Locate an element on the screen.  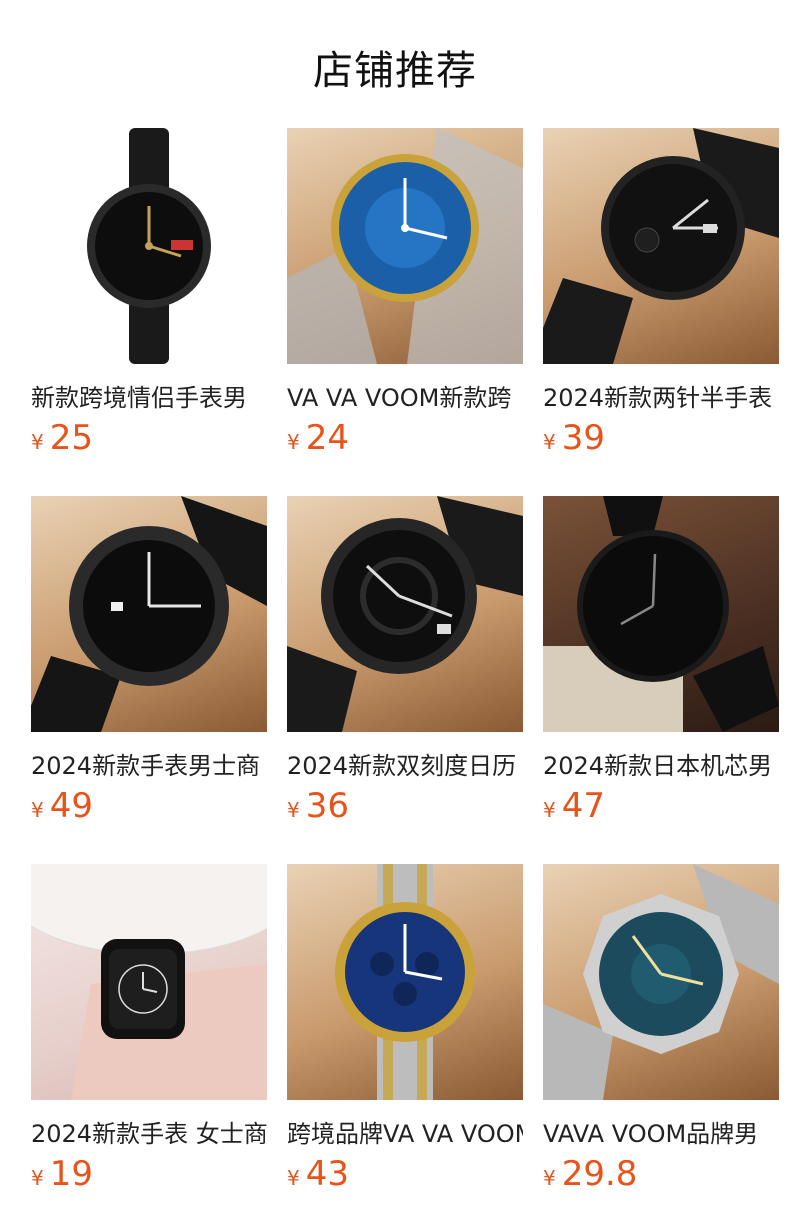
price-value: 43 is located at coordinates (327, 1174).